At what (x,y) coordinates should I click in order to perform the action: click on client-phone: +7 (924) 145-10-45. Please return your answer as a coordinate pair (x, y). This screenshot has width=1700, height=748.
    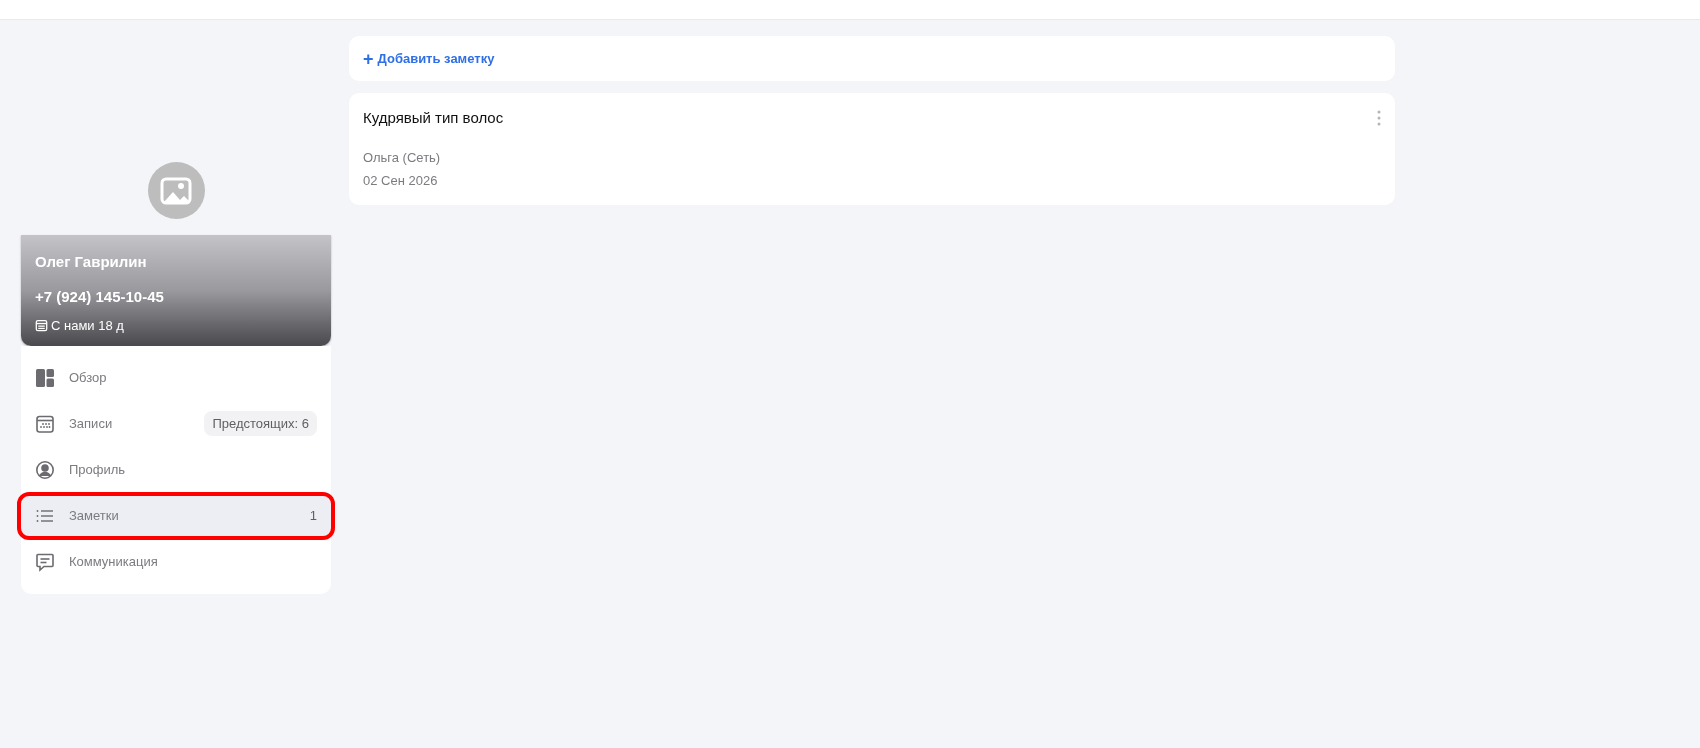
    Looking at the image, I should click on (100, 296).